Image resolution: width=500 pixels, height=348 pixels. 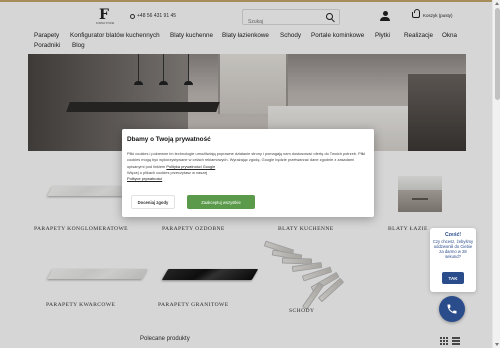 I want to click on nav-item-poradniki: Poradniki, so click(x=47, y=45).